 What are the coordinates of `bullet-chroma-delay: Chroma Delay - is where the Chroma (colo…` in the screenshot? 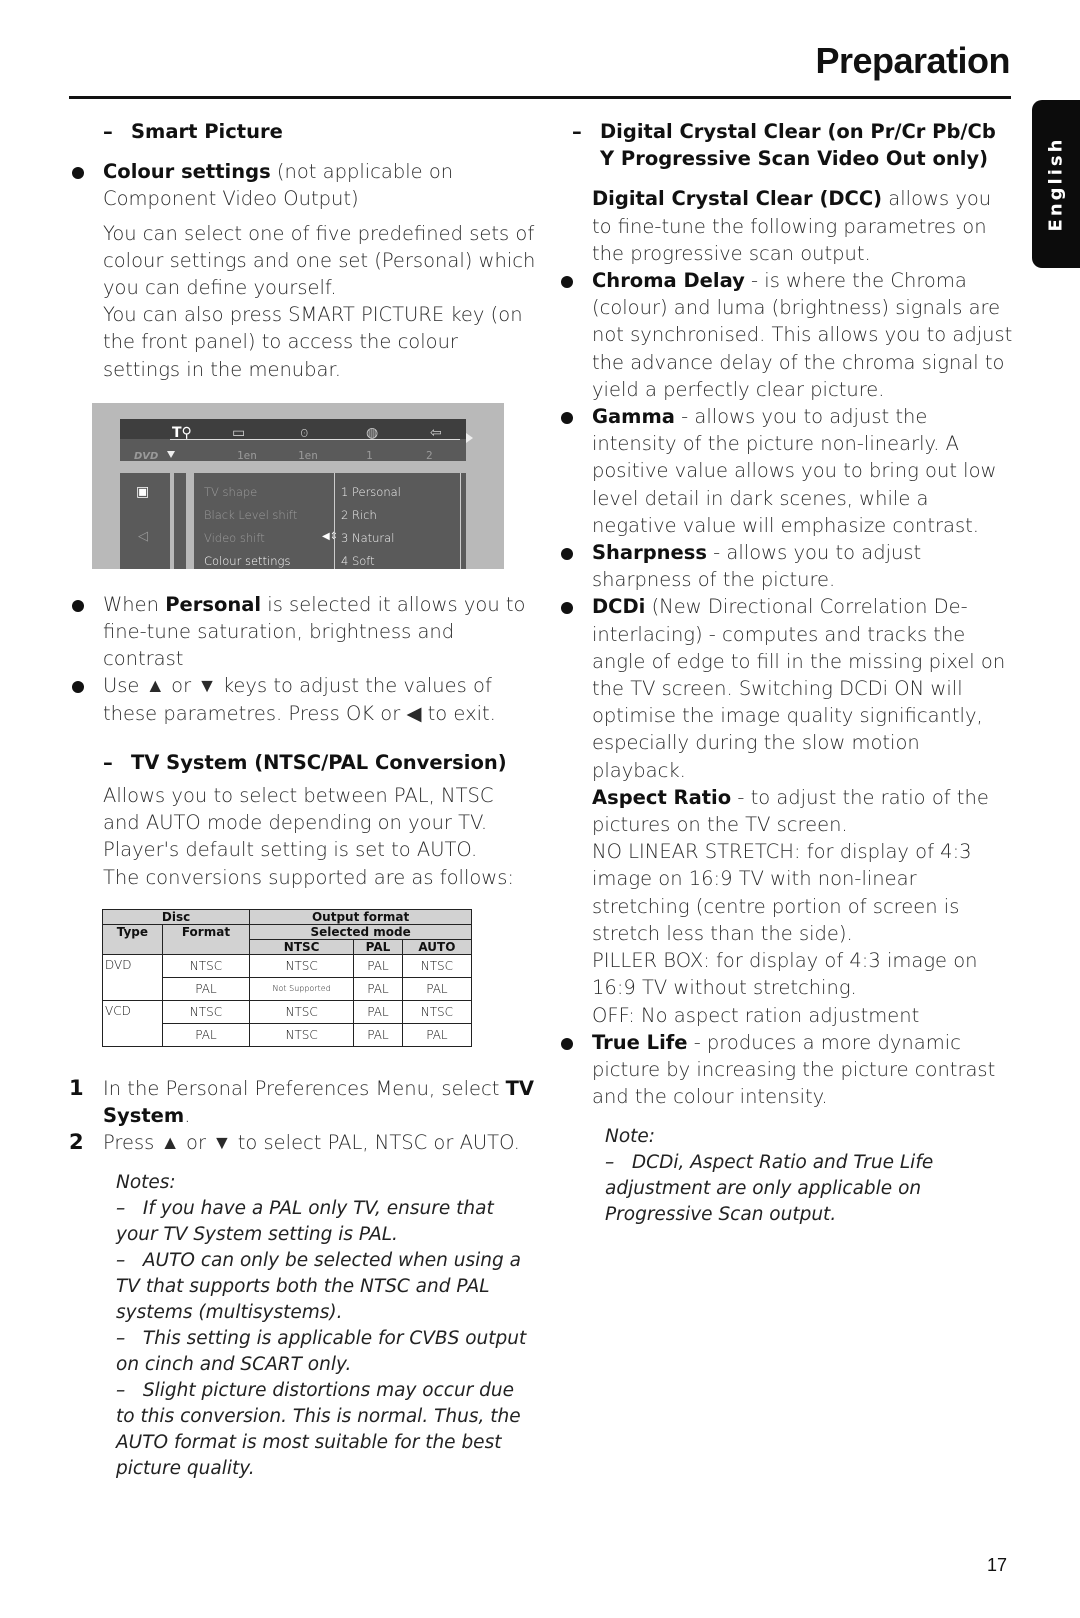 It's located at (784, 335).